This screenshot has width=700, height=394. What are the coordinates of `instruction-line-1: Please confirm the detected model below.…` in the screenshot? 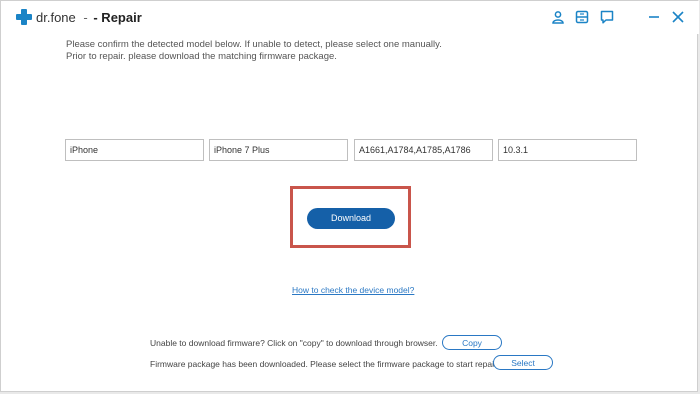 It's located at (254, 44).